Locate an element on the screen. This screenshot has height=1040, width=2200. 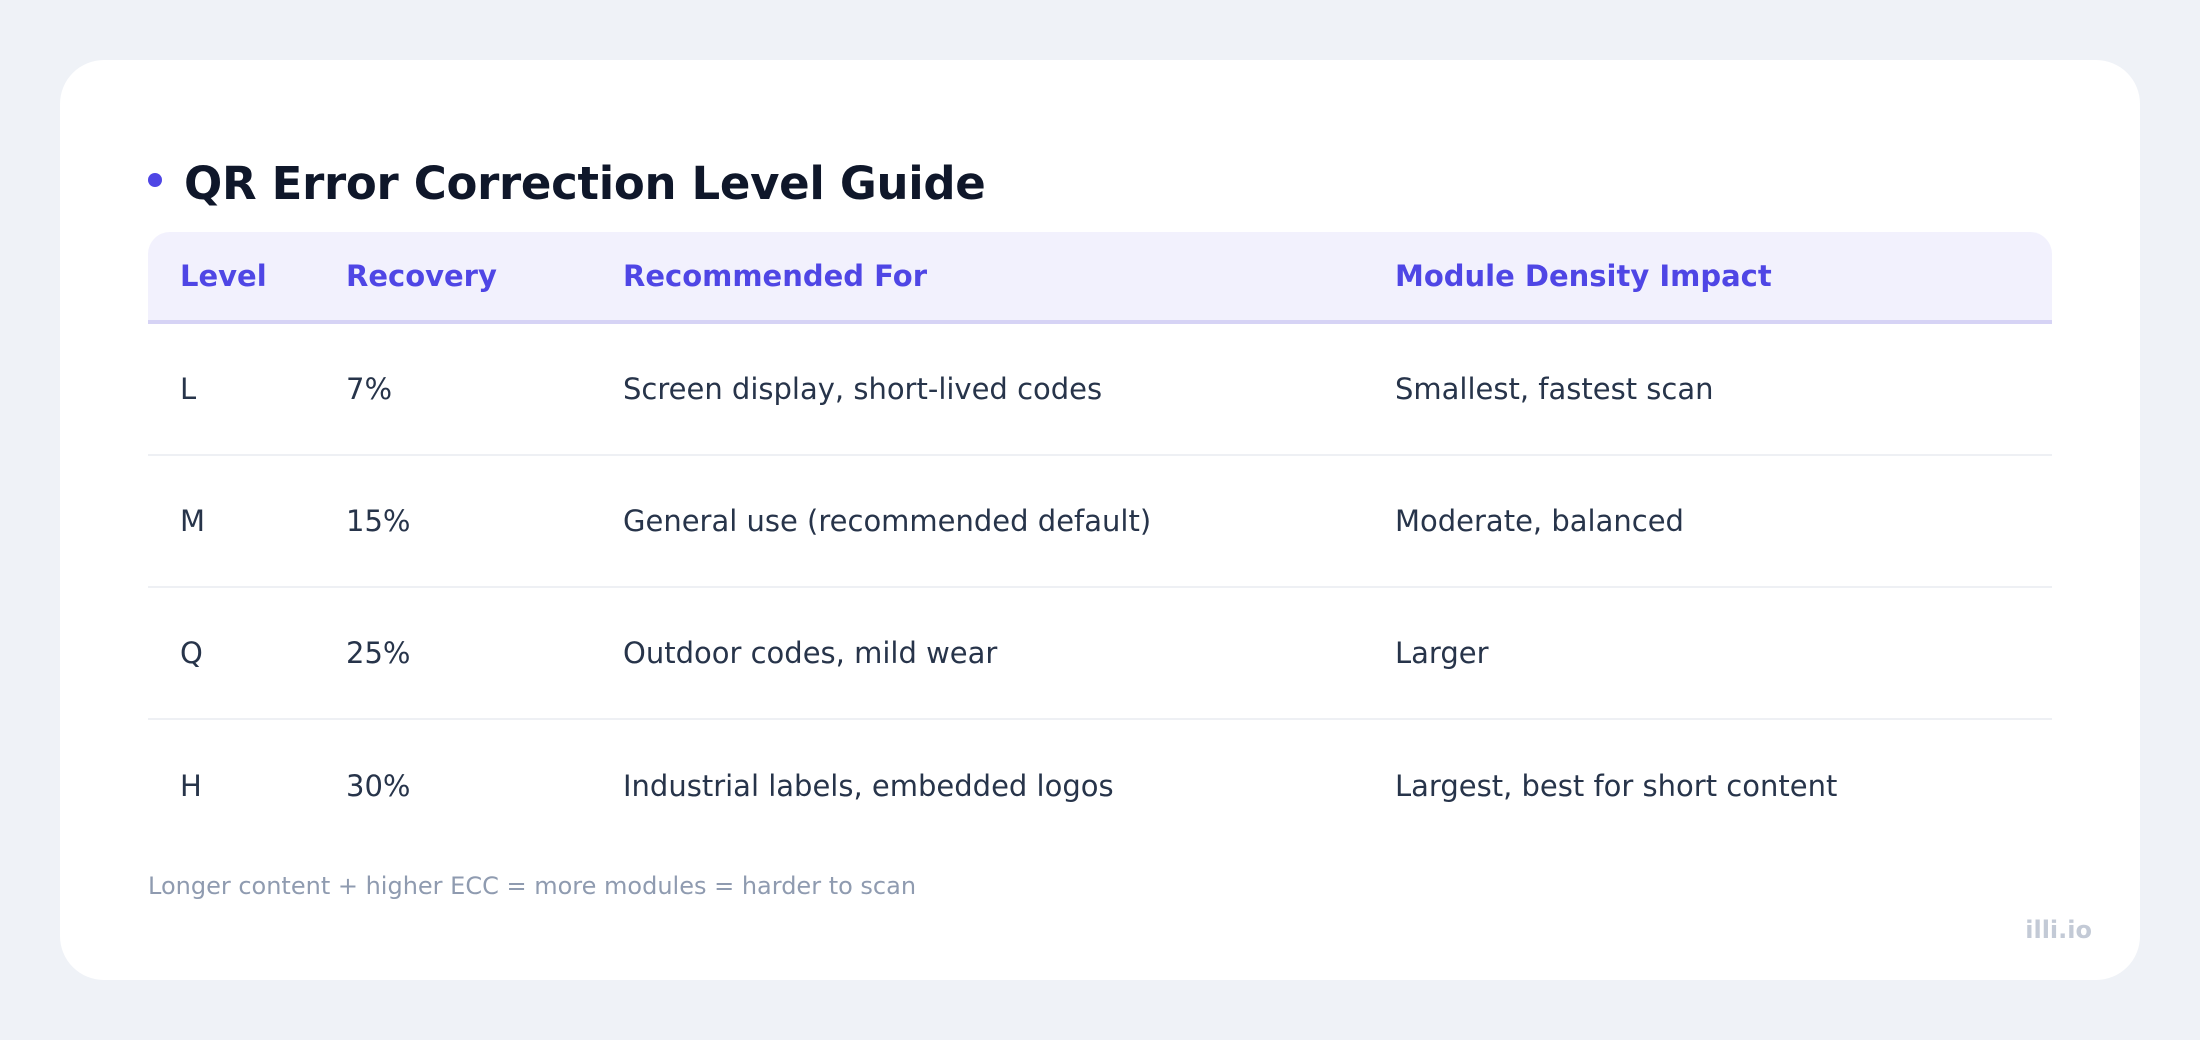
cell-density-impact: Moderate, balanced is located at coordinates (1539, 521).